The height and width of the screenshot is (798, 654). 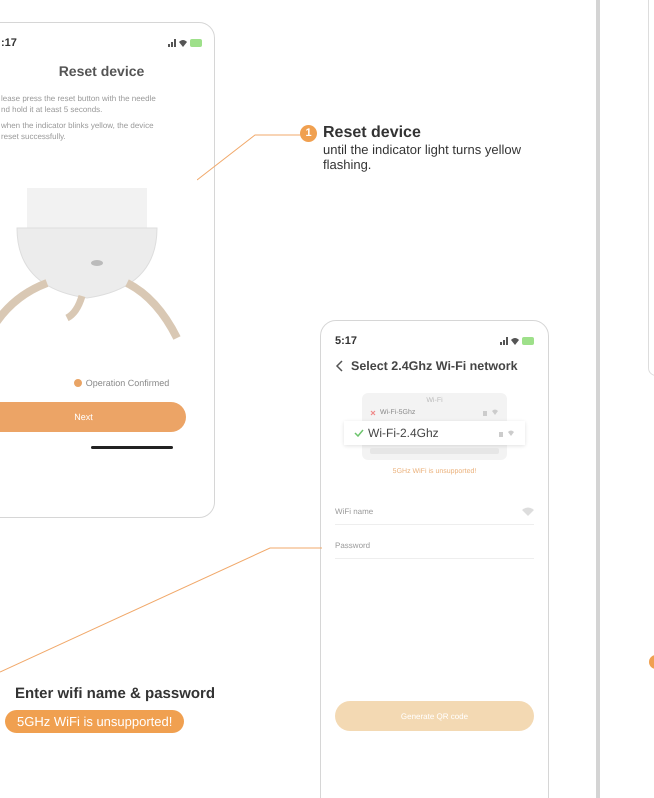 I want to click on step-title: Enter wifi name & password, so click(x=115, y=693).